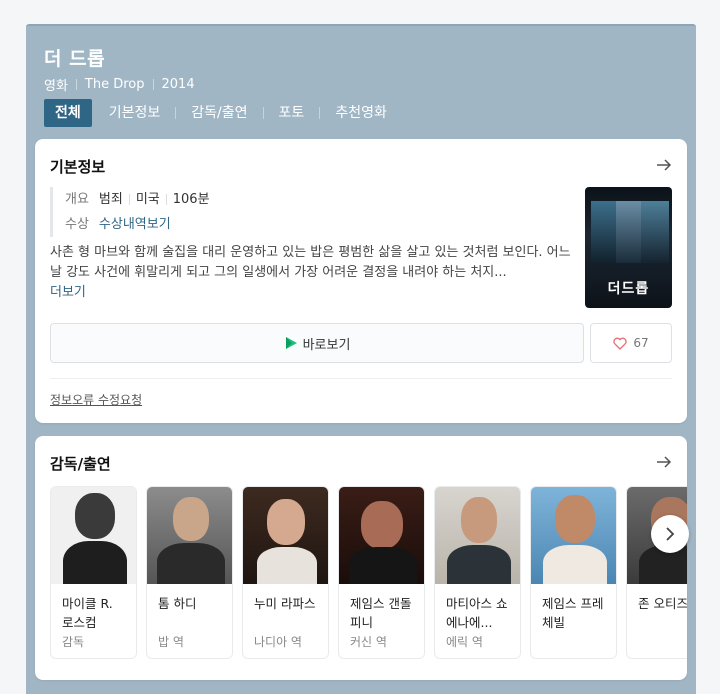 This screenshot has width=720, height=694. I want to click on cast-item: 마티아스 쇼에나에... 에릭 역, so click(477, 572).